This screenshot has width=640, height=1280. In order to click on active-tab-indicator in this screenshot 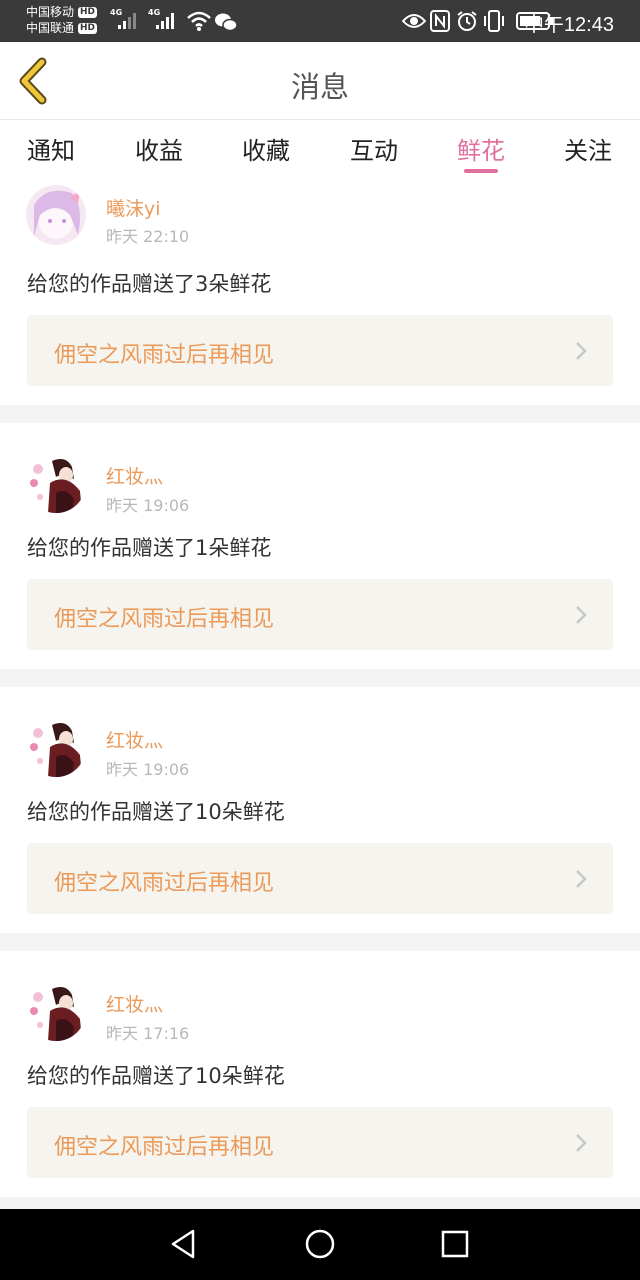, I will do `click(481, 171)`.